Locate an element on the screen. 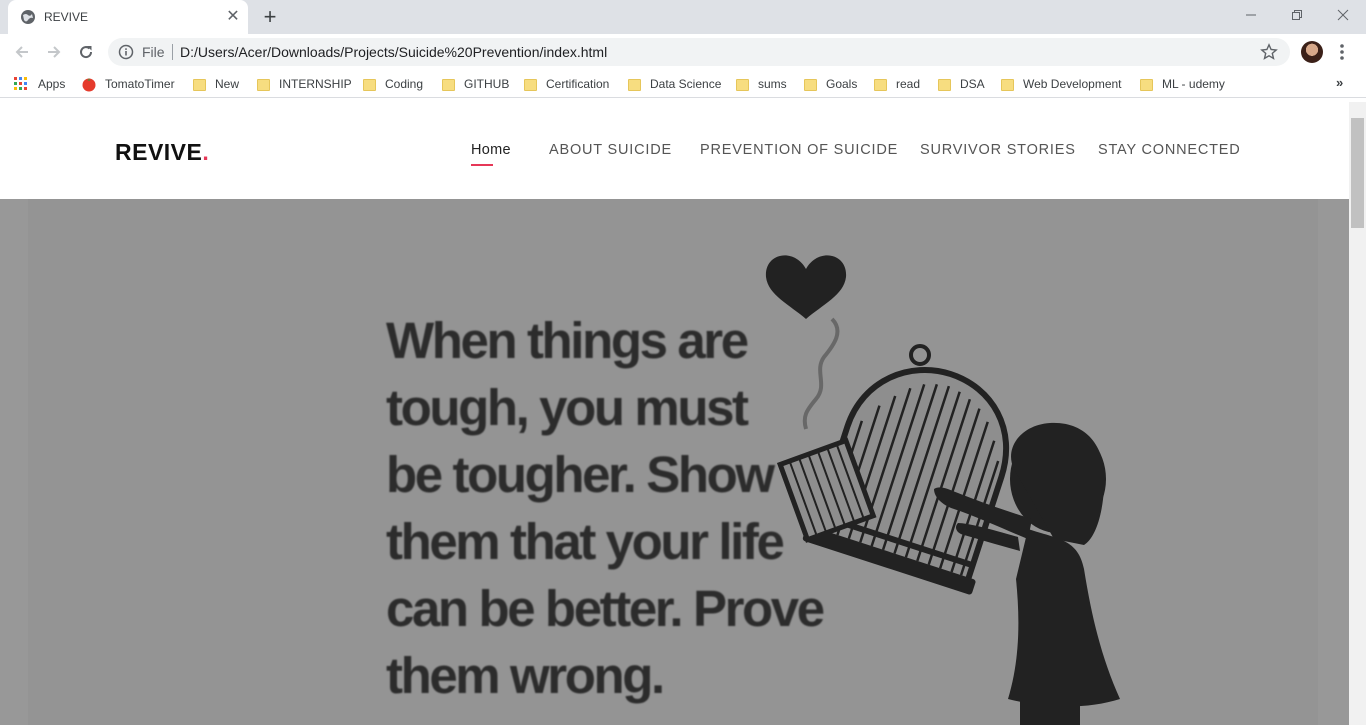 The width and height of the screenshot is (1366, 725). globe-icon is located at coordinates (28, 17).